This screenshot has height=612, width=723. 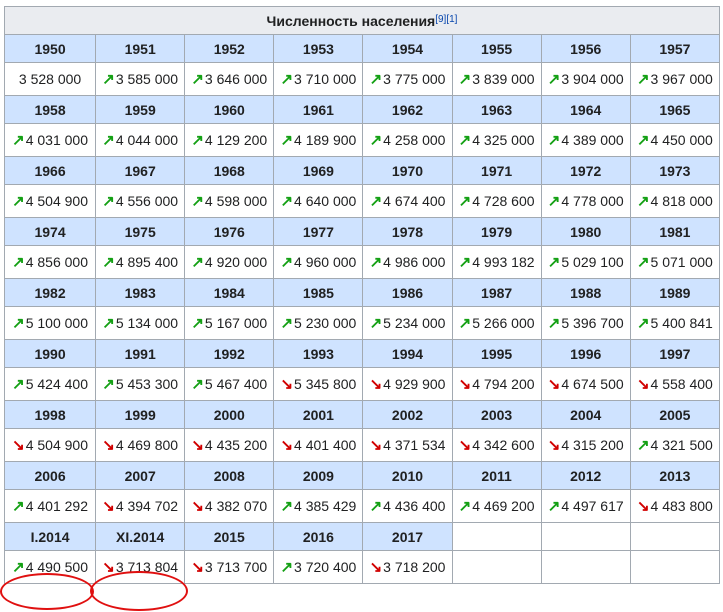 I want to click on reference-link-9: [9], so click(x=440, y=19).